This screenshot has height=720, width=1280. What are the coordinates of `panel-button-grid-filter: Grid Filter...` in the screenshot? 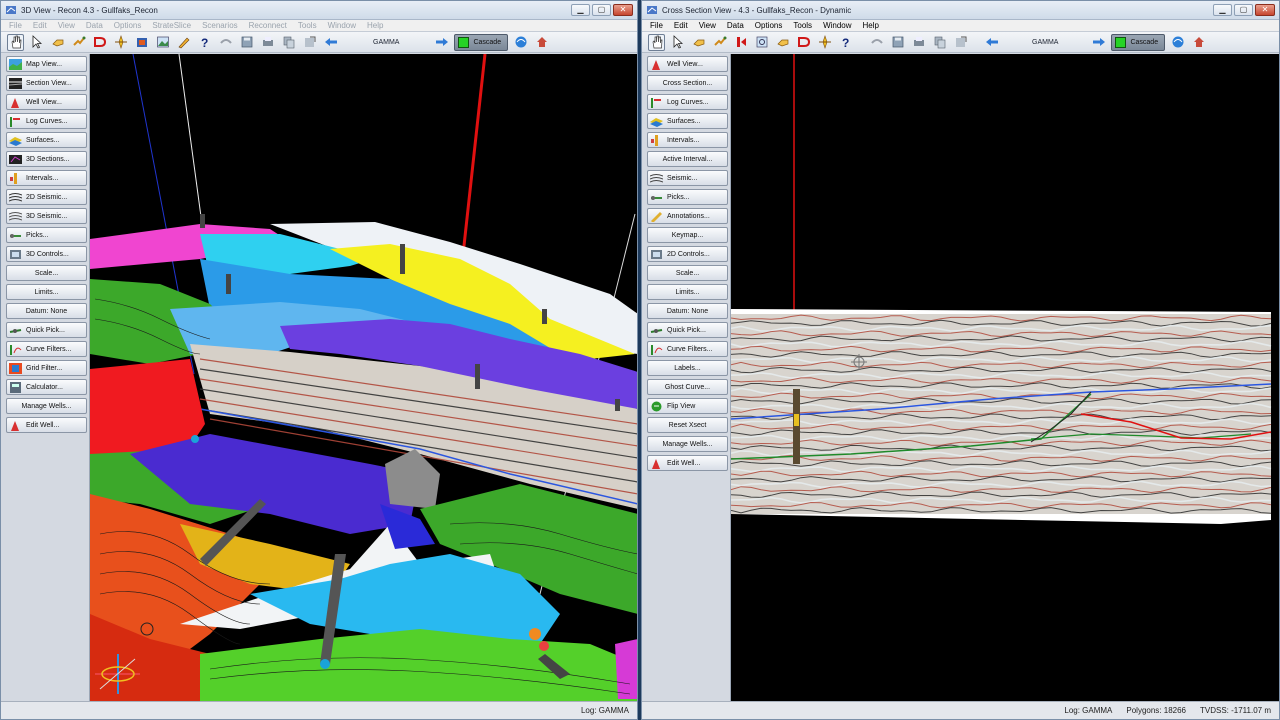 It's located at (46, 368).